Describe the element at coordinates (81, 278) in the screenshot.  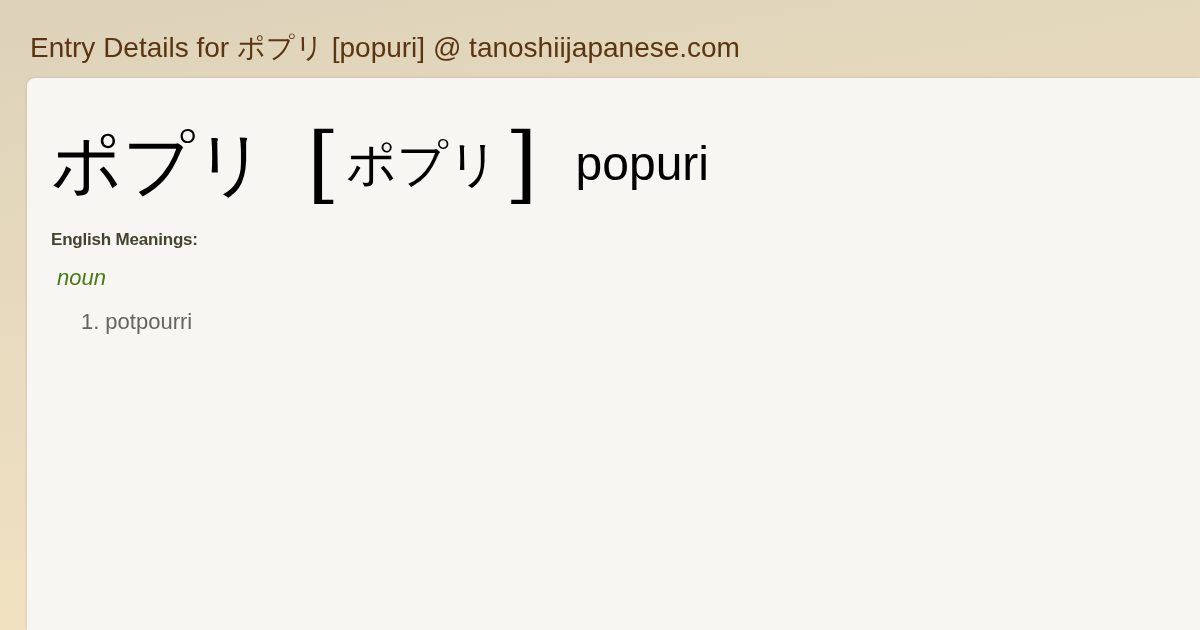
I see `part-of-speech: noun` at that location.